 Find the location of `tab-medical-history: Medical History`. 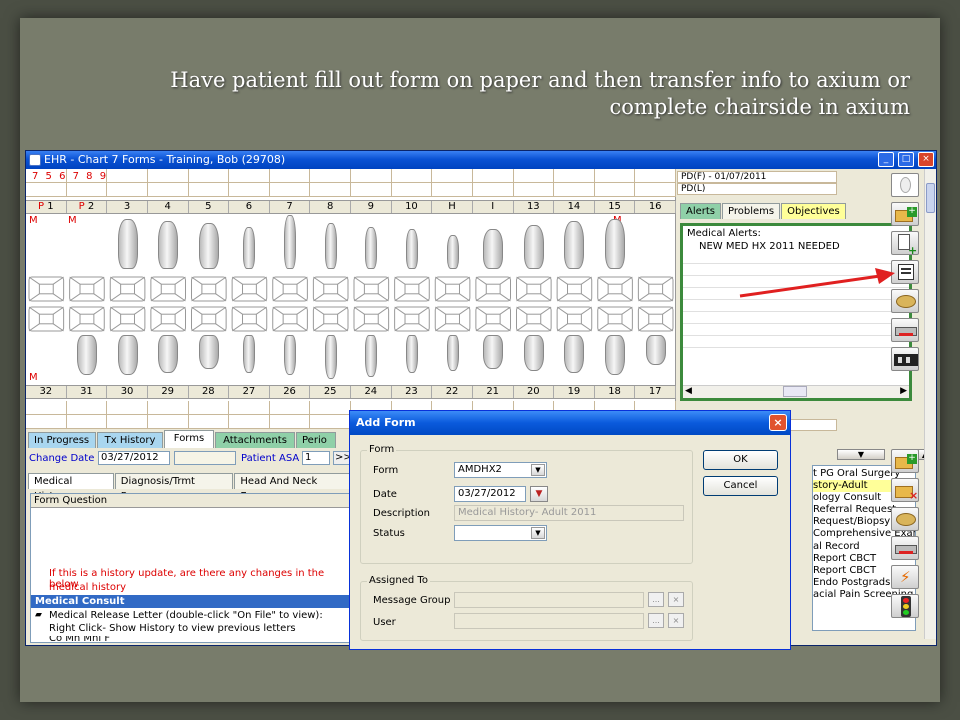

tab-medical-history: Medical History is located at coordinates (71, 487).